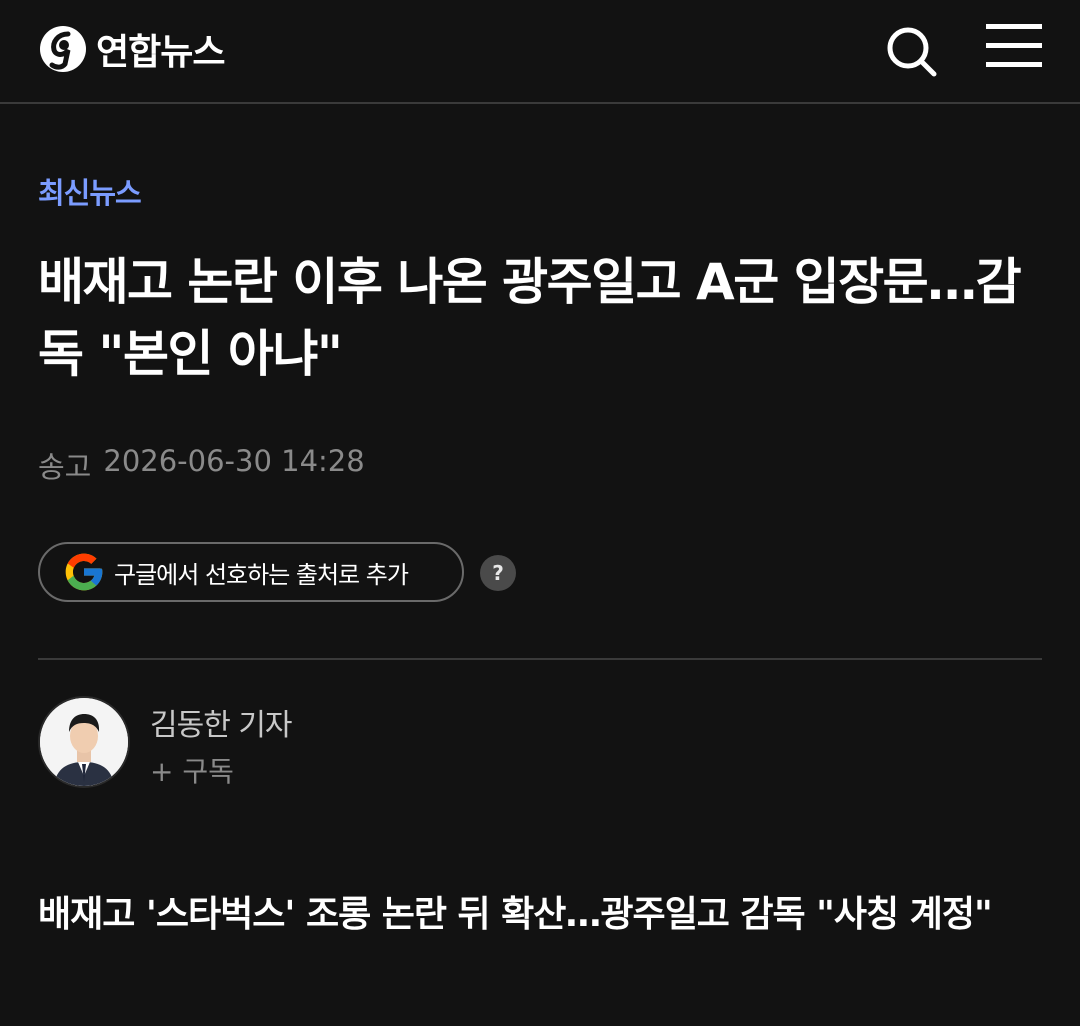  I want to click on help-icon: ?, so click(498, 573).